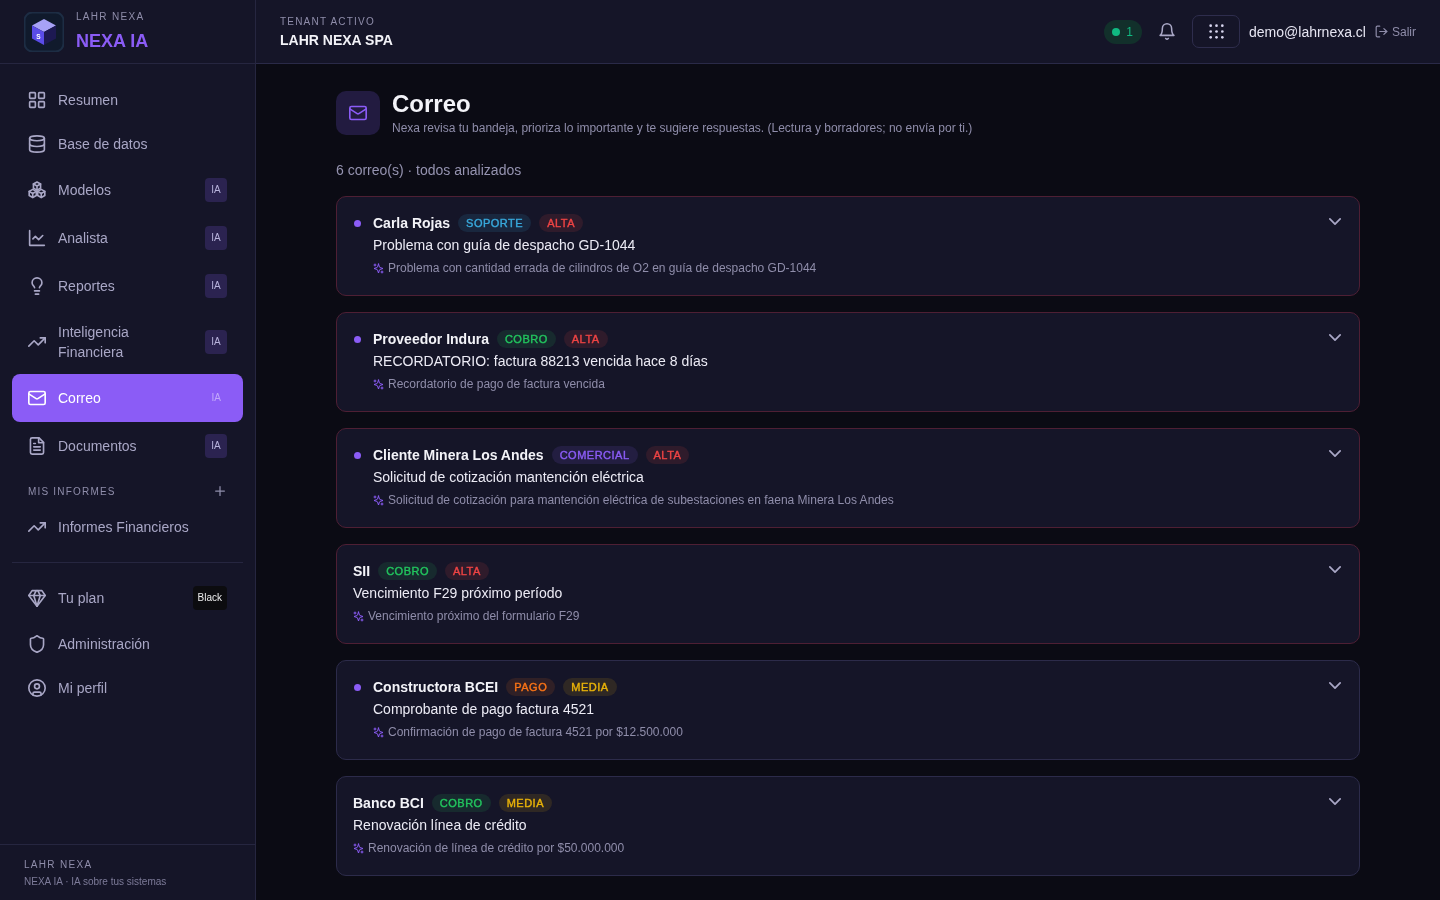 This screenshot has height=900, width=1440. What do you see at coordinates (531, 687) in the screenshot?
I see `category-tag: PAGO` at bounding box center [531, 687].